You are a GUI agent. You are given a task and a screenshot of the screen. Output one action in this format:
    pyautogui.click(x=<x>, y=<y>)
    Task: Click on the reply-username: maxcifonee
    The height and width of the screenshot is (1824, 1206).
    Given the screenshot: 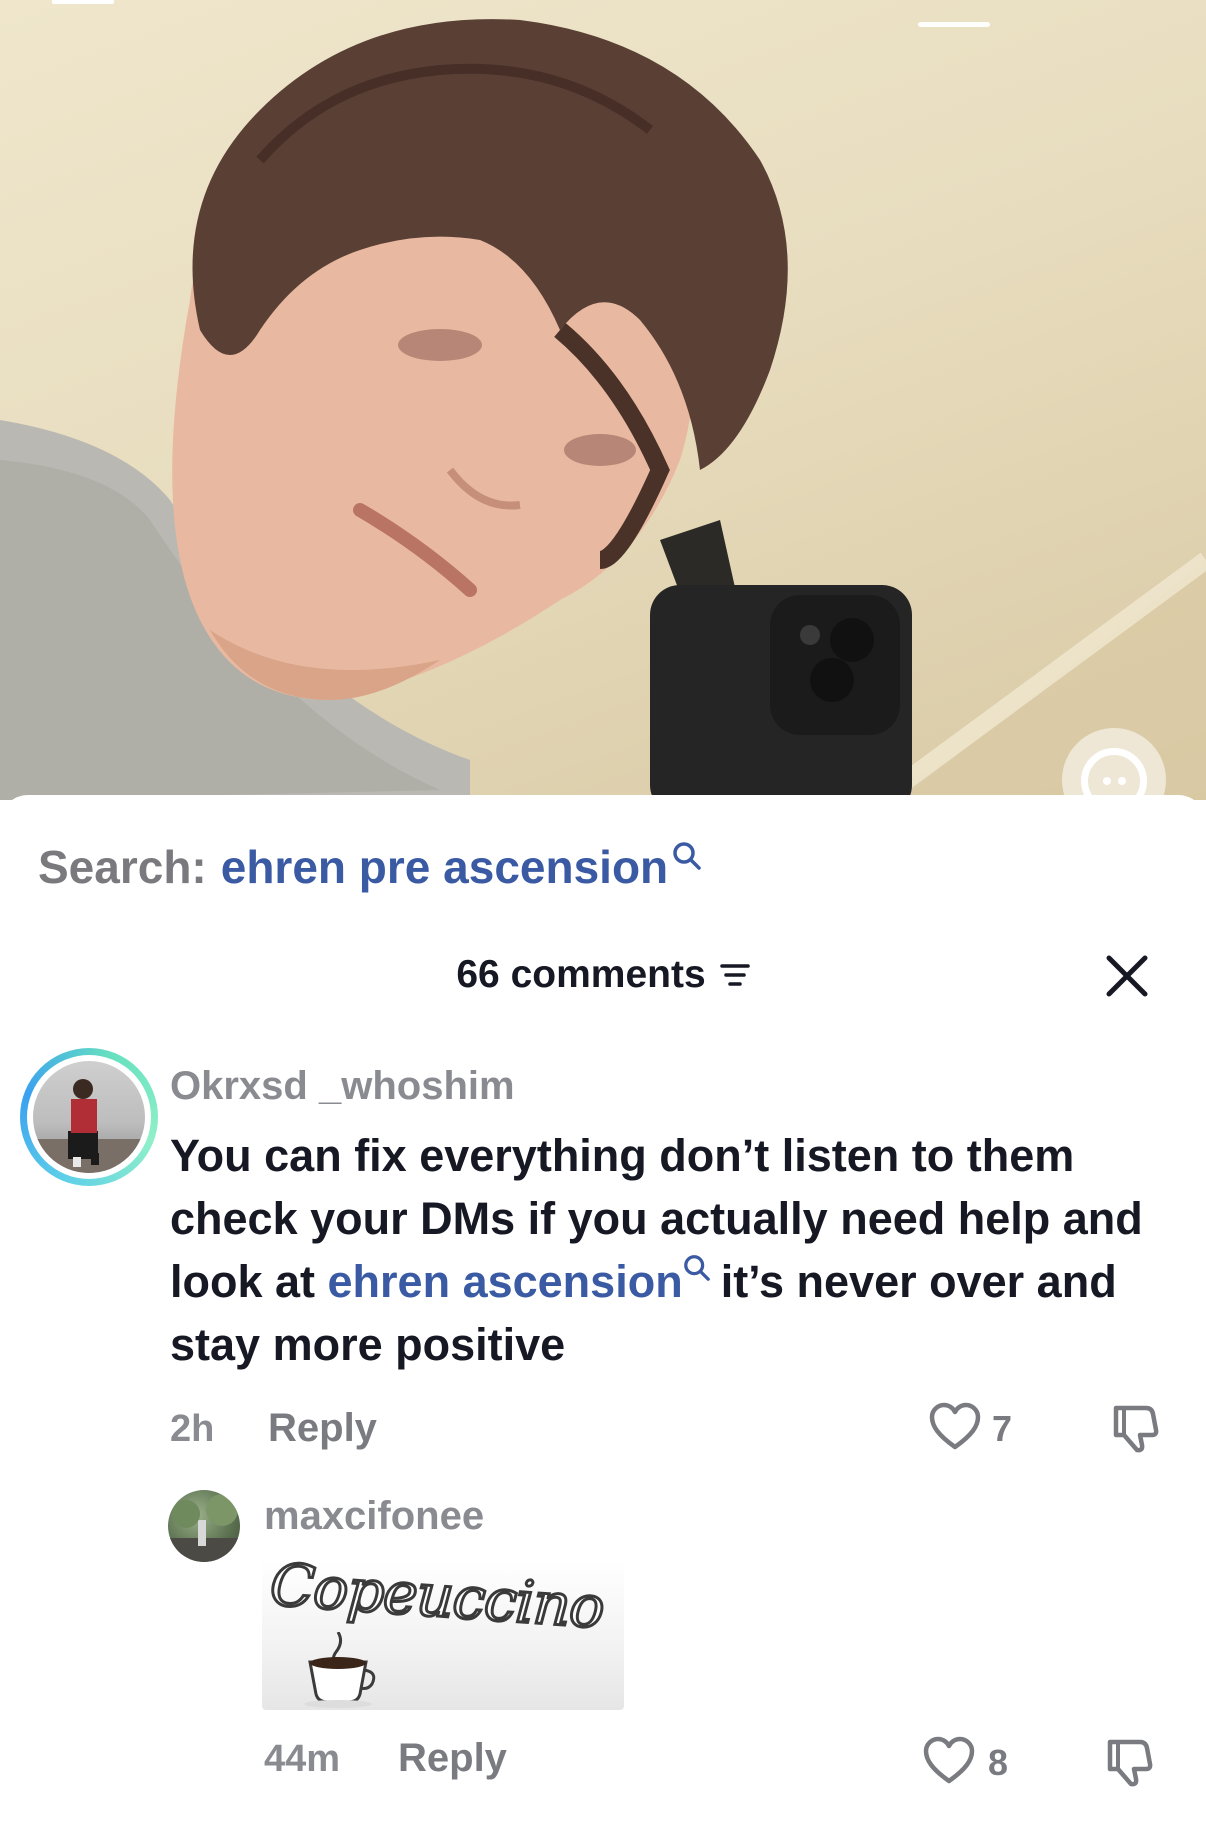 What is the action you would take?
    pyautogui.click(x=374, y=1516)
    